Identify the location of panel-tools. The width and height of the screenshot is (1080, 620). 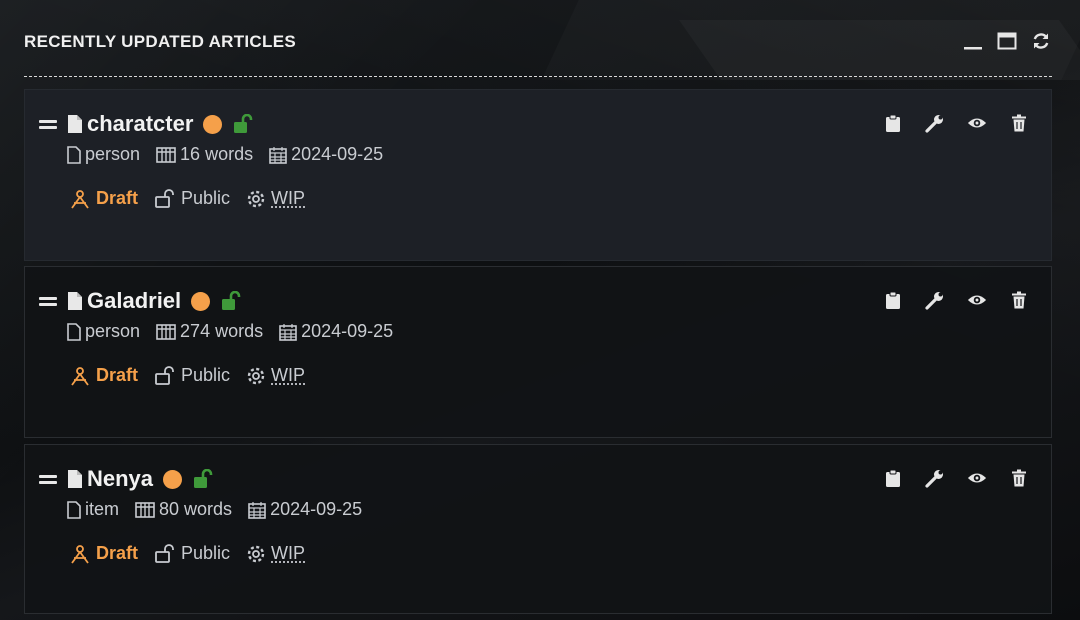
(1007, 41).